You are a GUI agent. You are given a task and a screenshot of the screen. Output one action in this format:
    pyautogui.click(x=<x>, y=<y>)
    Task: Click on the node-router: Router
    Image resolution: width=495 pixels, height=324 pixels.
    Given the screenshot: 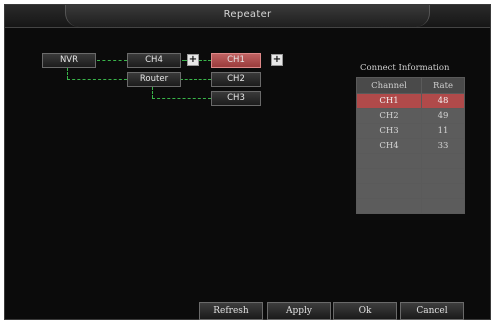 What is the action you would take?
    pyautogui.click(x=154, y=79)
    